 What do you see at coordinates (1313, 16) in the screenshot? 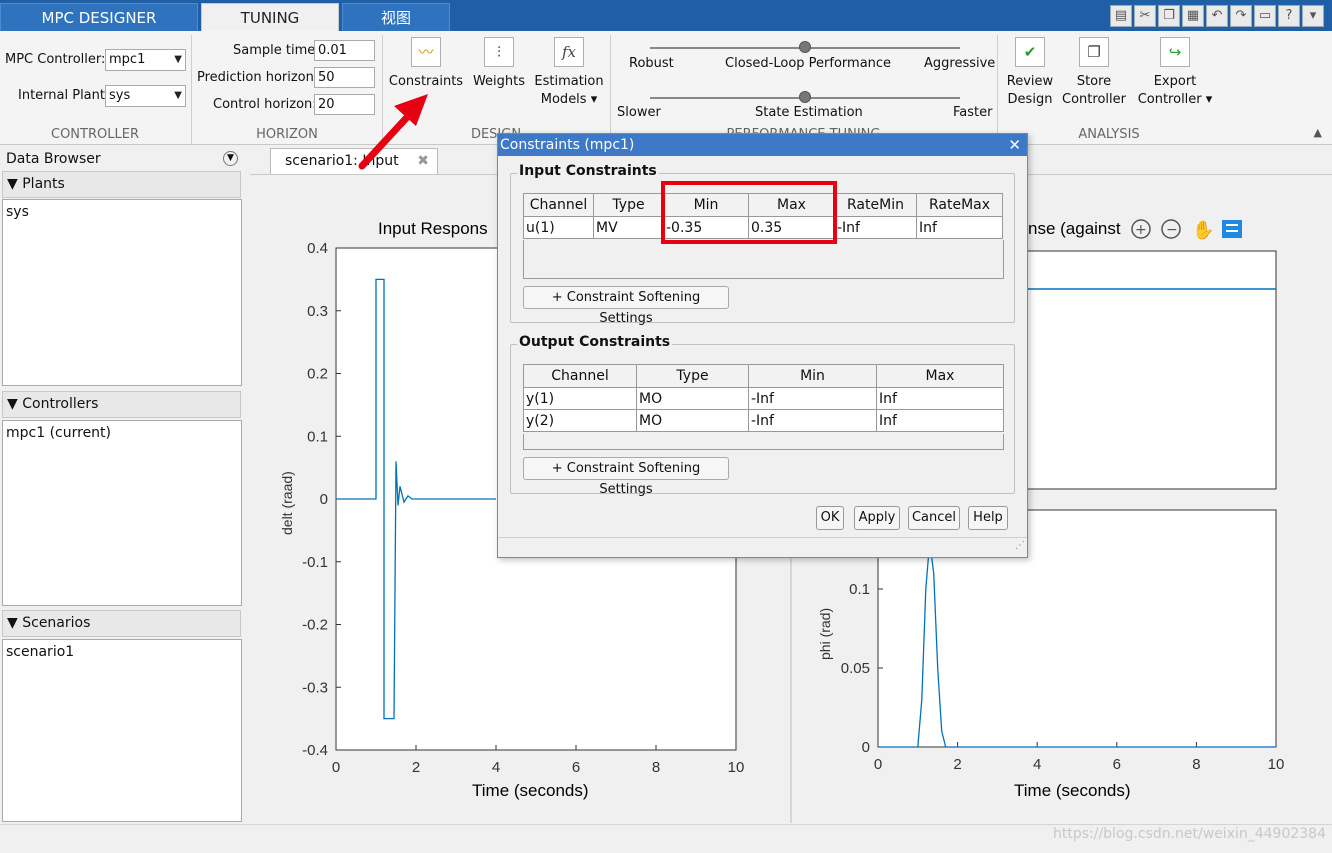
I see `dropdown-icon: ▾` at bounding box center [1313, 16].